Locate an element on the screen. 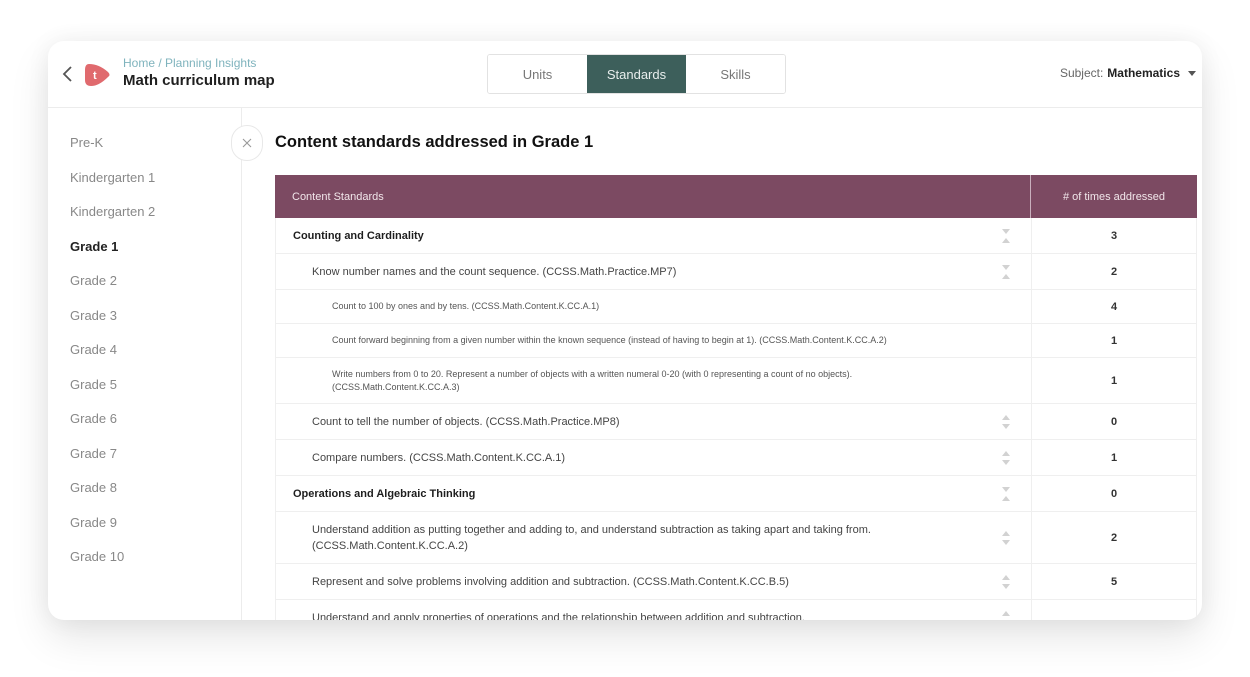 The image size is (1250, 677). sidebar-item-grade-10: Grade 10 is located at coordinates (97, 556).